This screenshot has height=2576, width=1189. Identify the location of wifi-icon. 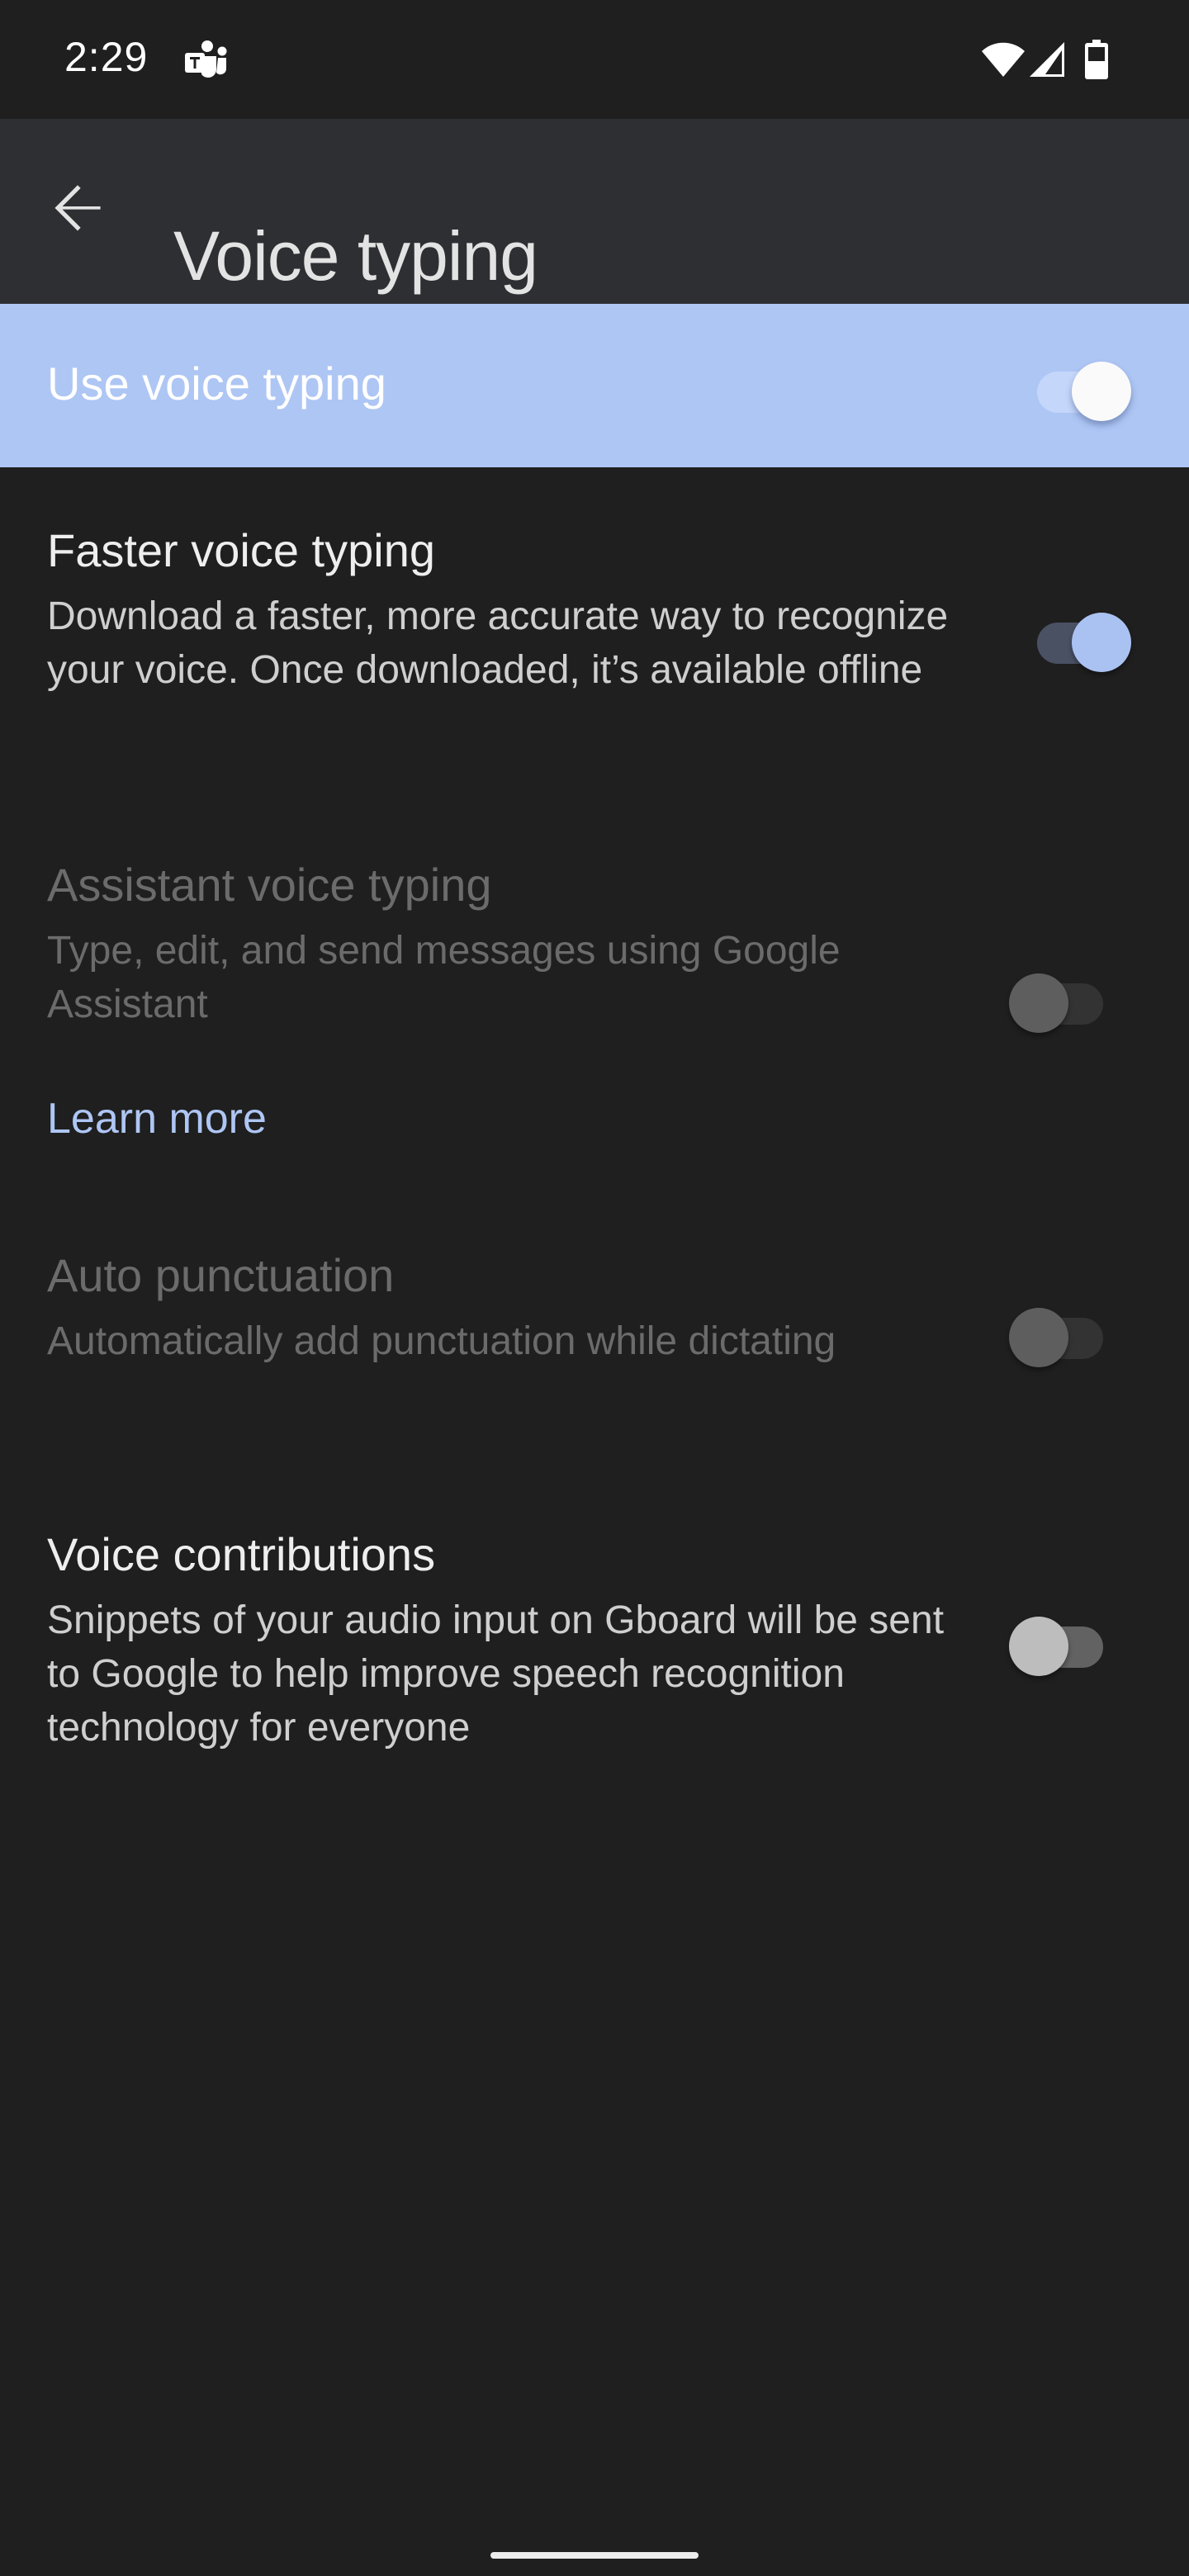
(1003, 59).